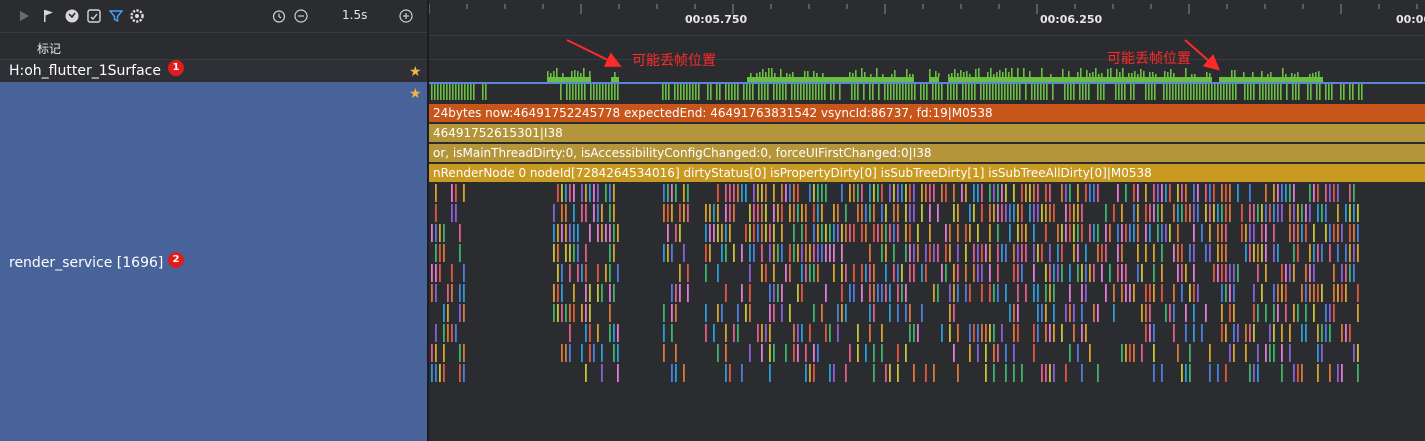 This screenshot has height=441, width=1425. What do you see at coordinates (594, 53) in the screenshot?
I see `annotation-arrow` at bounding box center [594, 53].